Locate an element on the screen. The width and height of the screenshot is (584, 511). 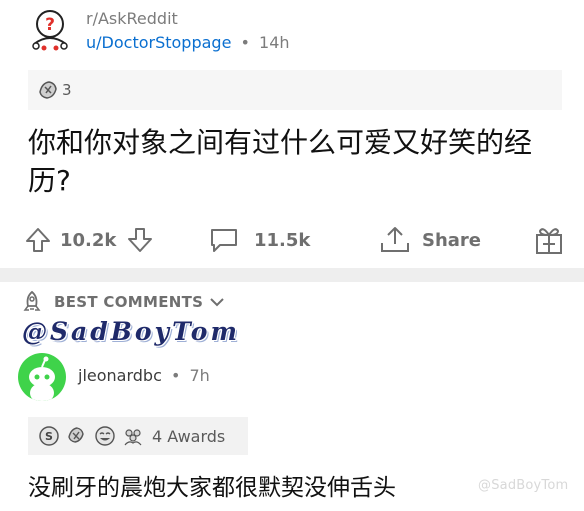
people-group-icon is located at coordinates (133, 437).